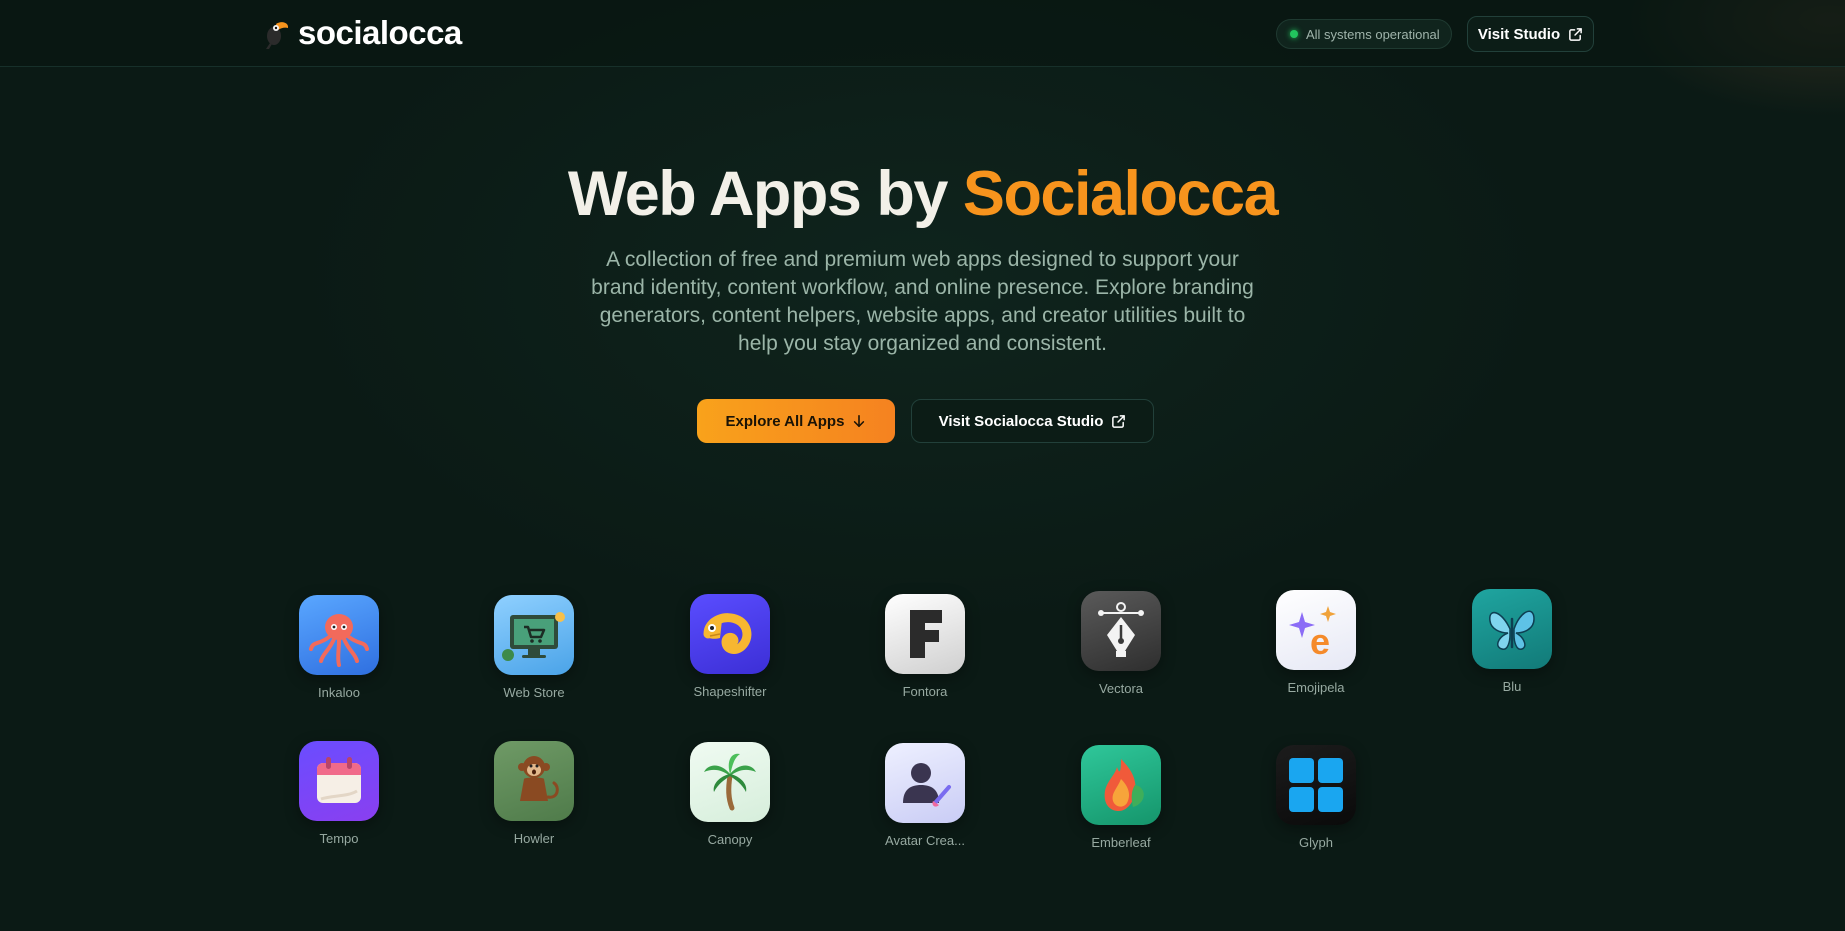 The width and height of the screenshot is (1845, 931). Describe the element at coordinates (730, 839) in the screenshot. I see `app-label: Canopy` at that location.